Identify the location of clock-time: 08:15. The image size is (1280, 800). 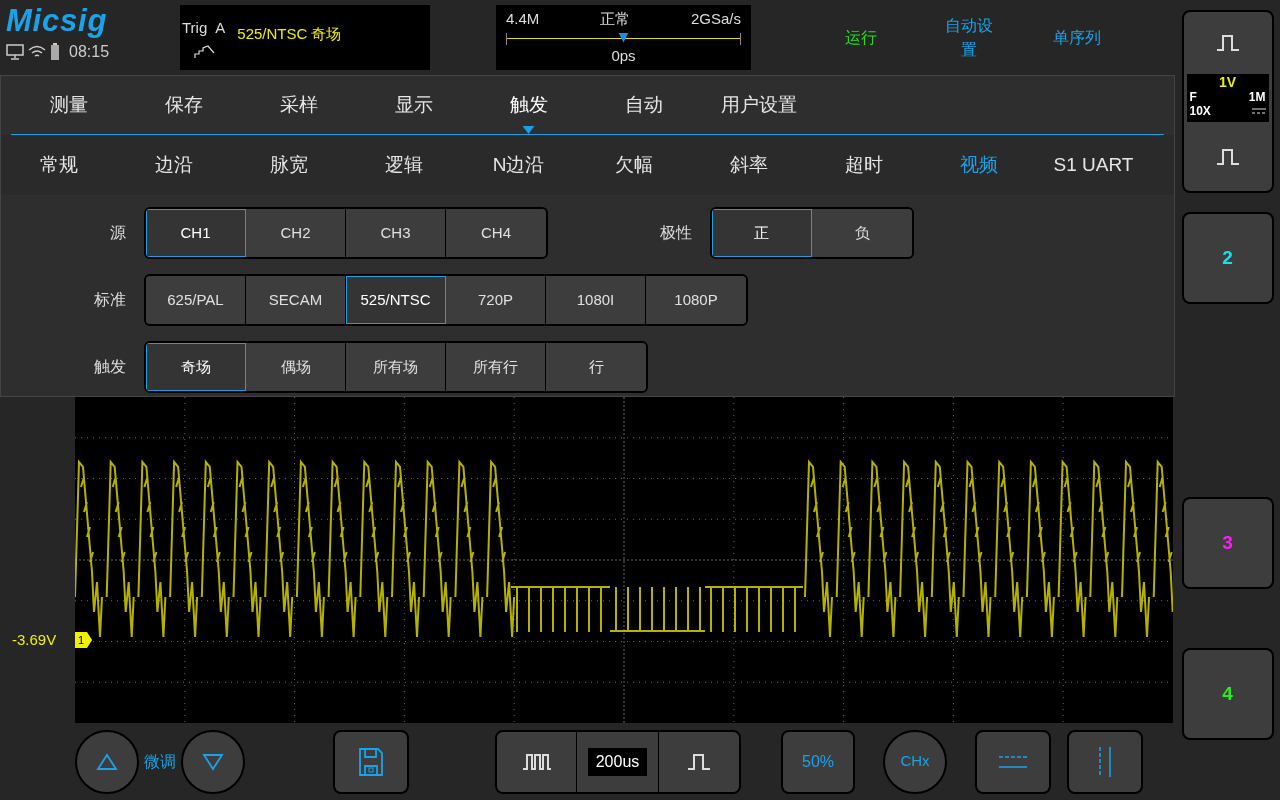
(89, 52).